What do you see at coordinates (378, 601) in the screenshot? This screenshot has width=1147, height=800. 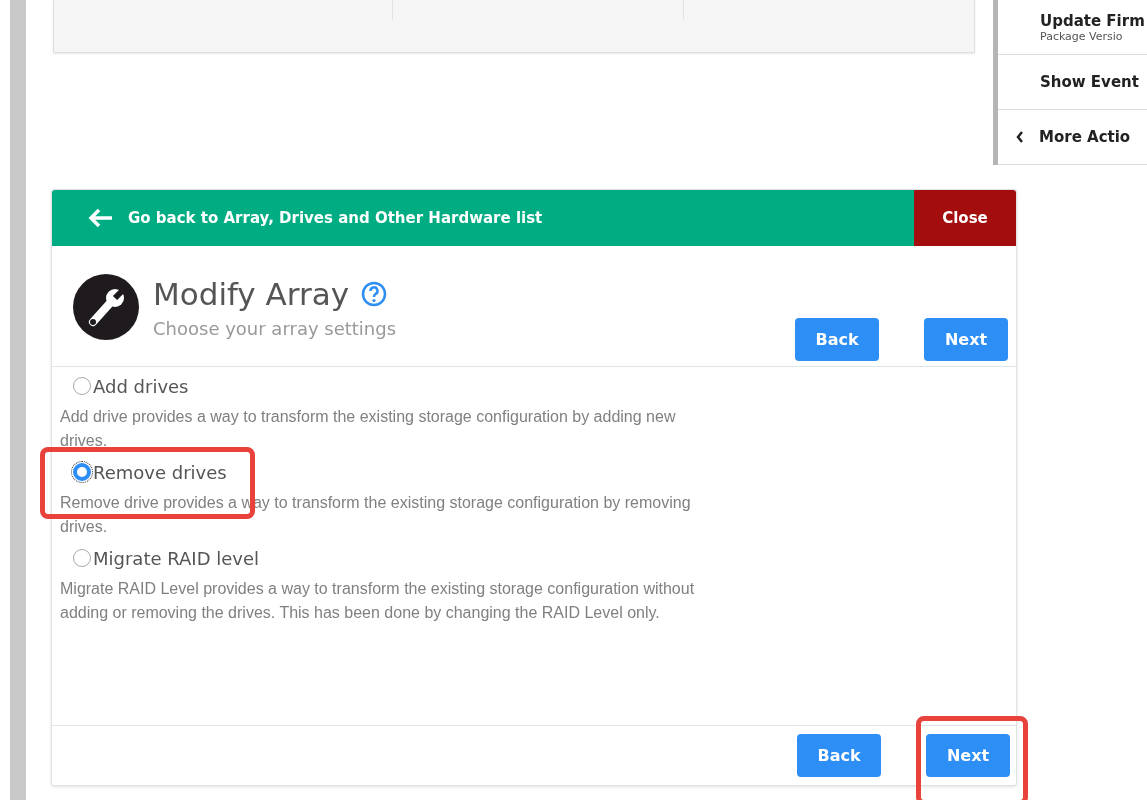 I see `option-description: Migrate RAID Level provides a way to transform the existing storage configuration without adding or removing the drives. This has been done by changing the RAID Level only.` at bounding box center [378, 601].